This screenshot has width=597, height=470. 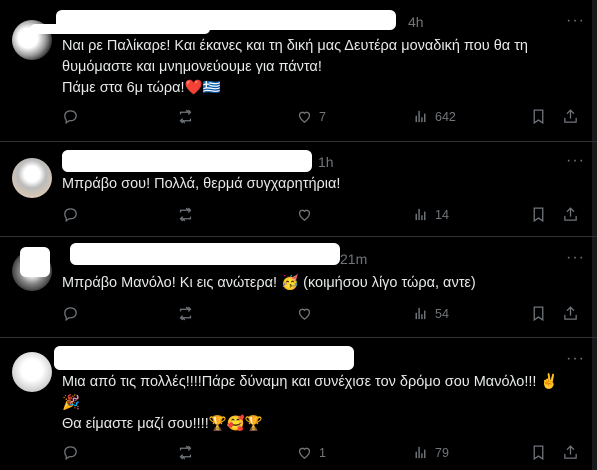 I want to click on post-timestamp: 1h, so click(x=326, y=162).